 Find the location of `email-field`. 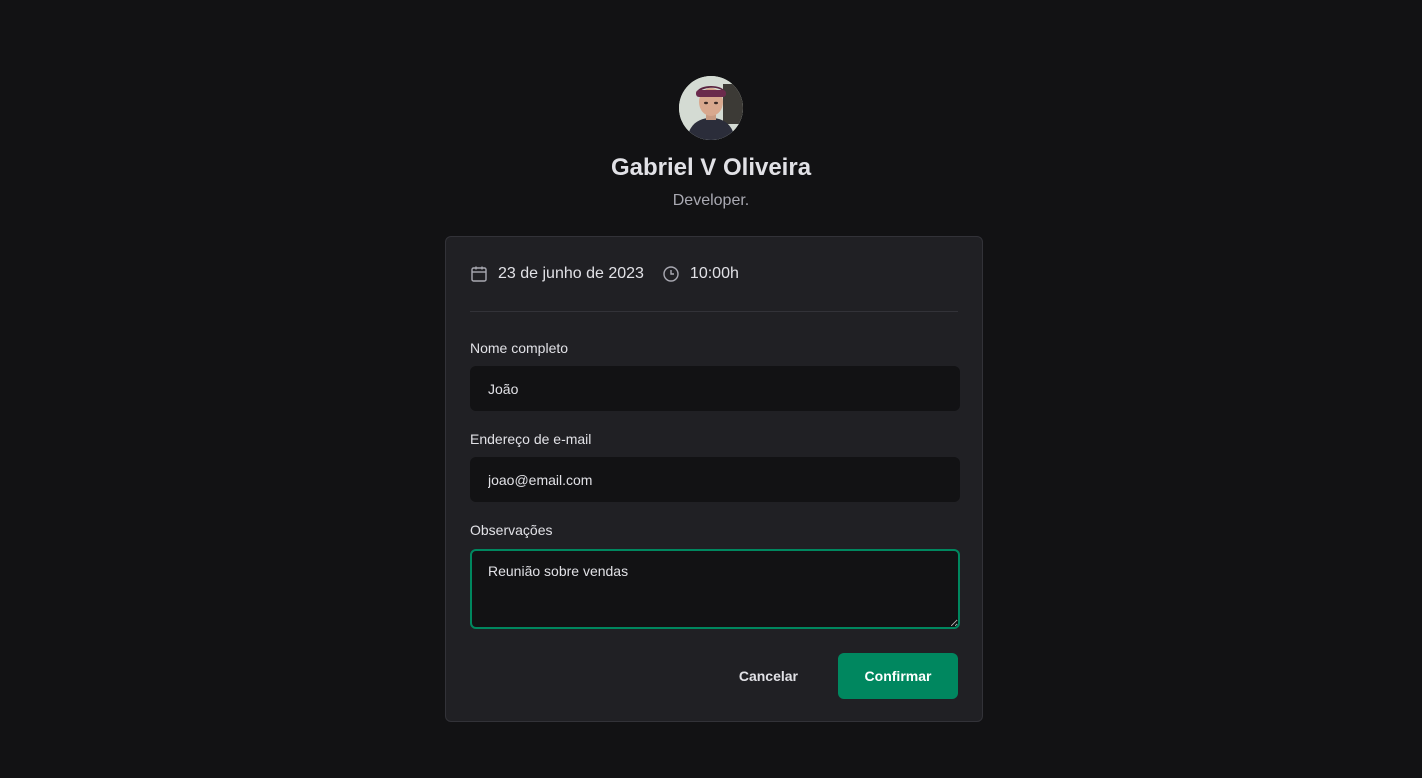

email-field is located at coordinates (715, 479).